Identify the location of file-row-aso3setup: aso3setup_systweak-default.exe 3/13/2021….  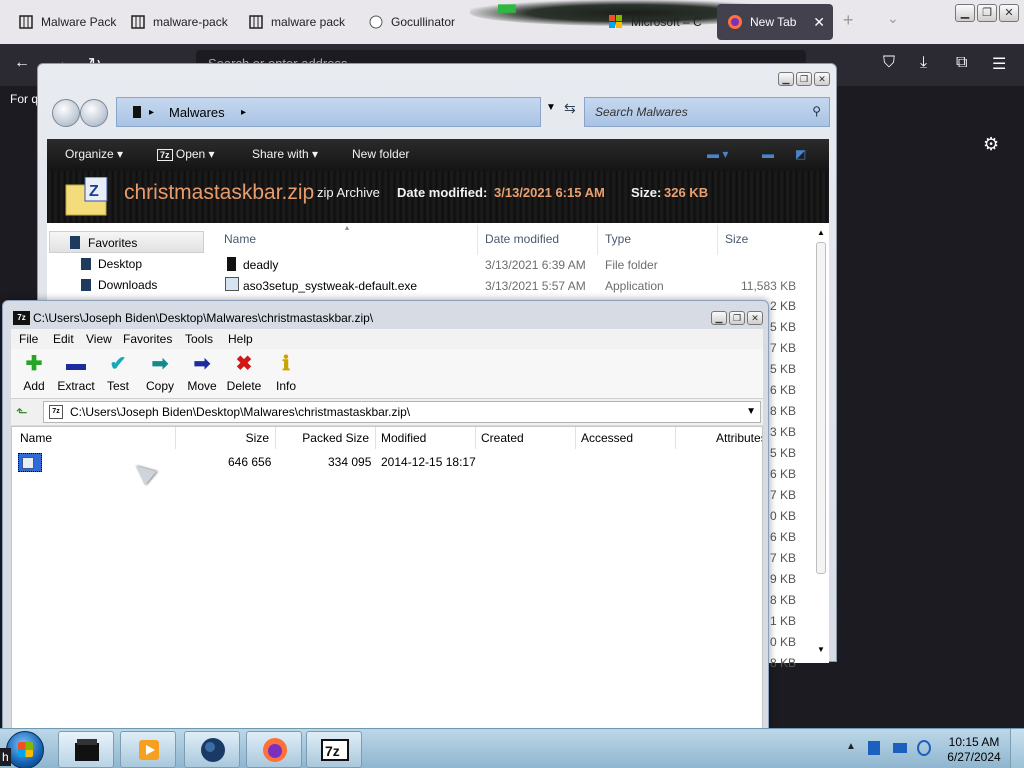
(512, 286).